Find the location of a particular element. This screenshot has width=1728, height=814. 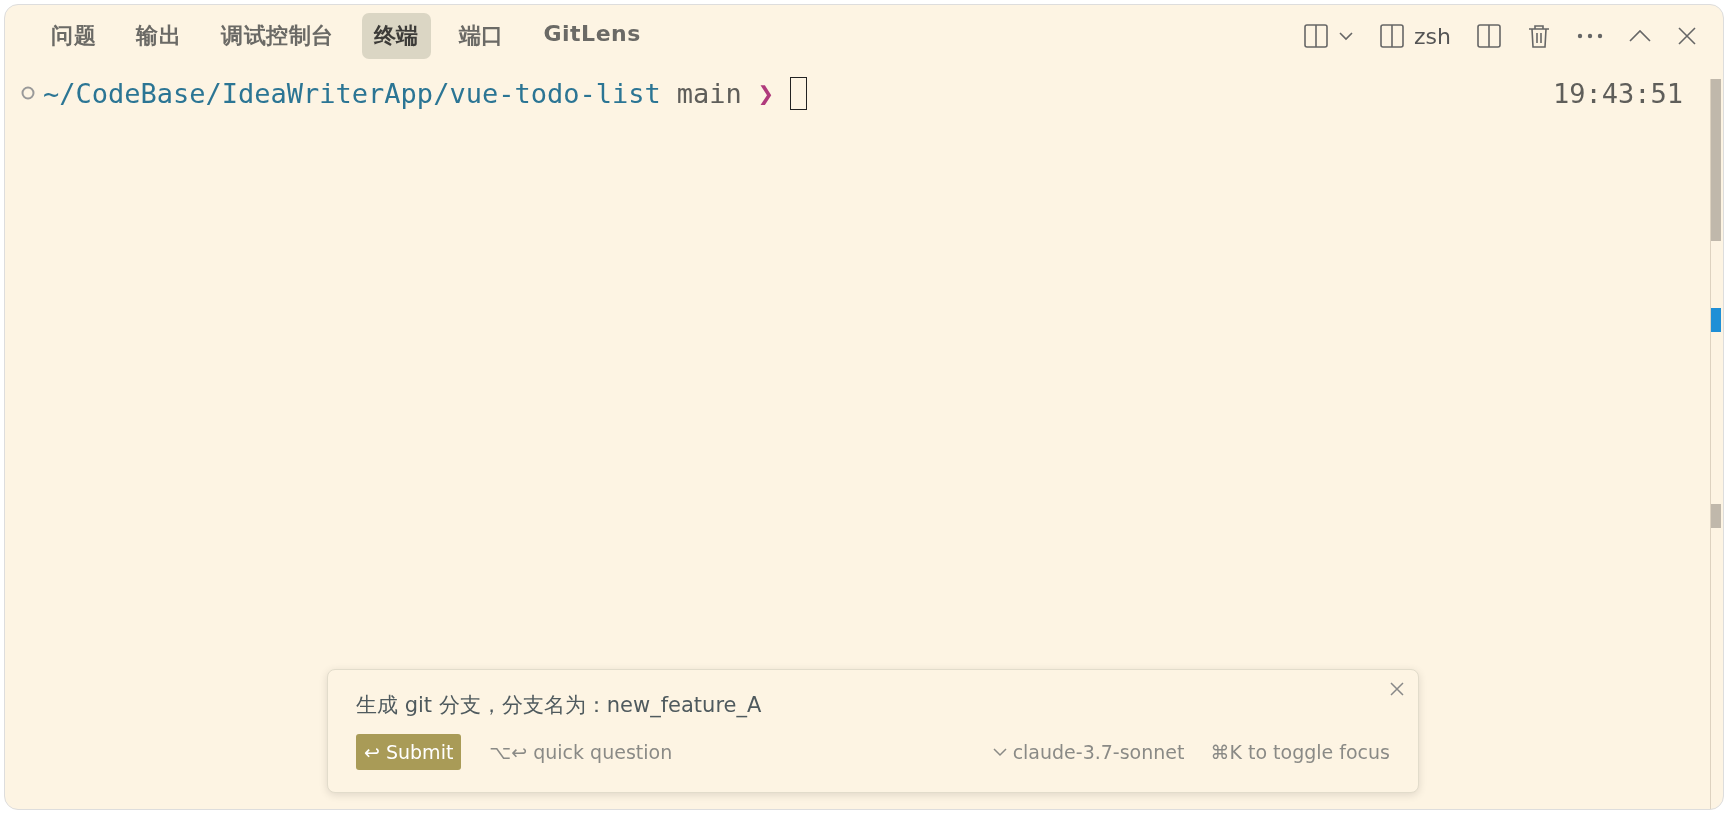

panel-tab: 调试控制台 is located at coordinates (277, 36).